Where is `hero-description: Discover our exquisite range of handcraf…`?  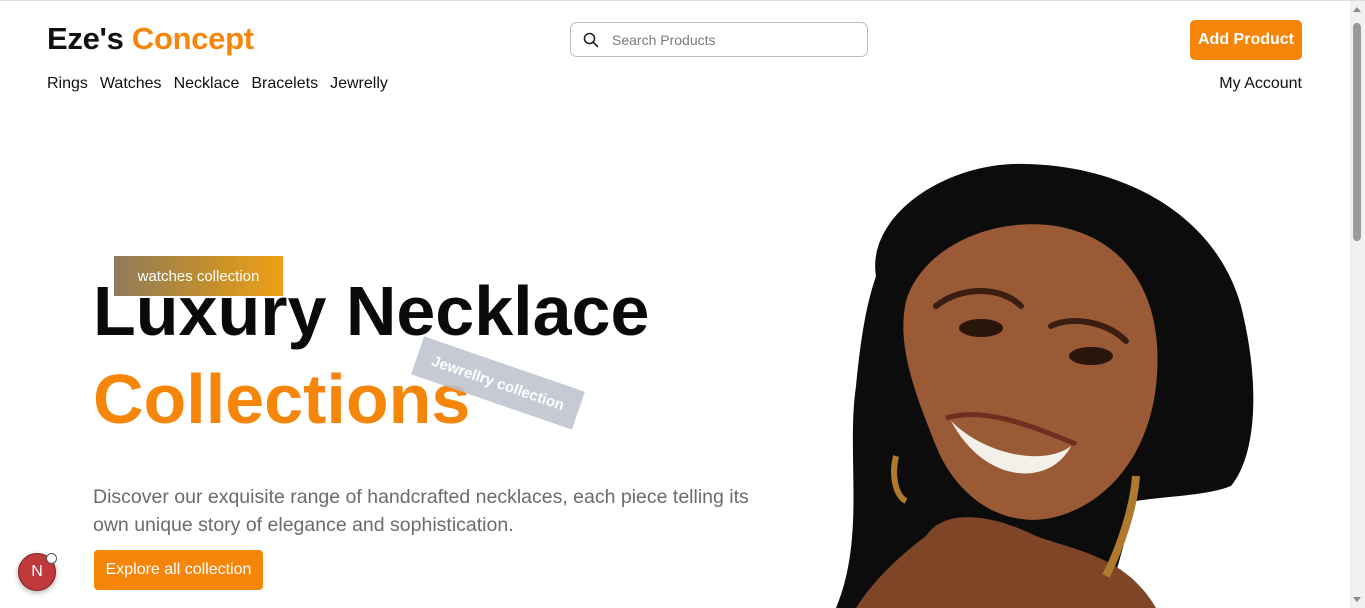
hero-description: Discover our exquisite range of handcraf… is located at coordinates (421, 510).